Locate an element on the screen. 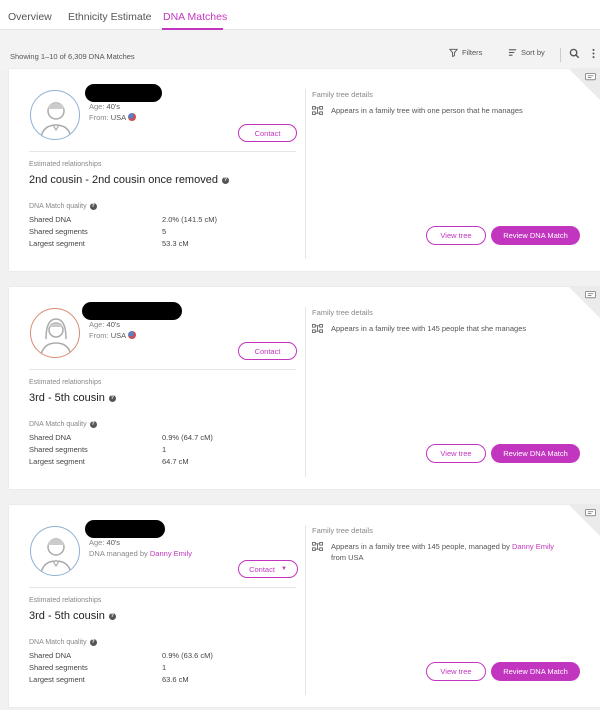 The image size is (600, 710). shared-dna-value: 0.9% (64.7 cM) is located at coordinates (187, 437).